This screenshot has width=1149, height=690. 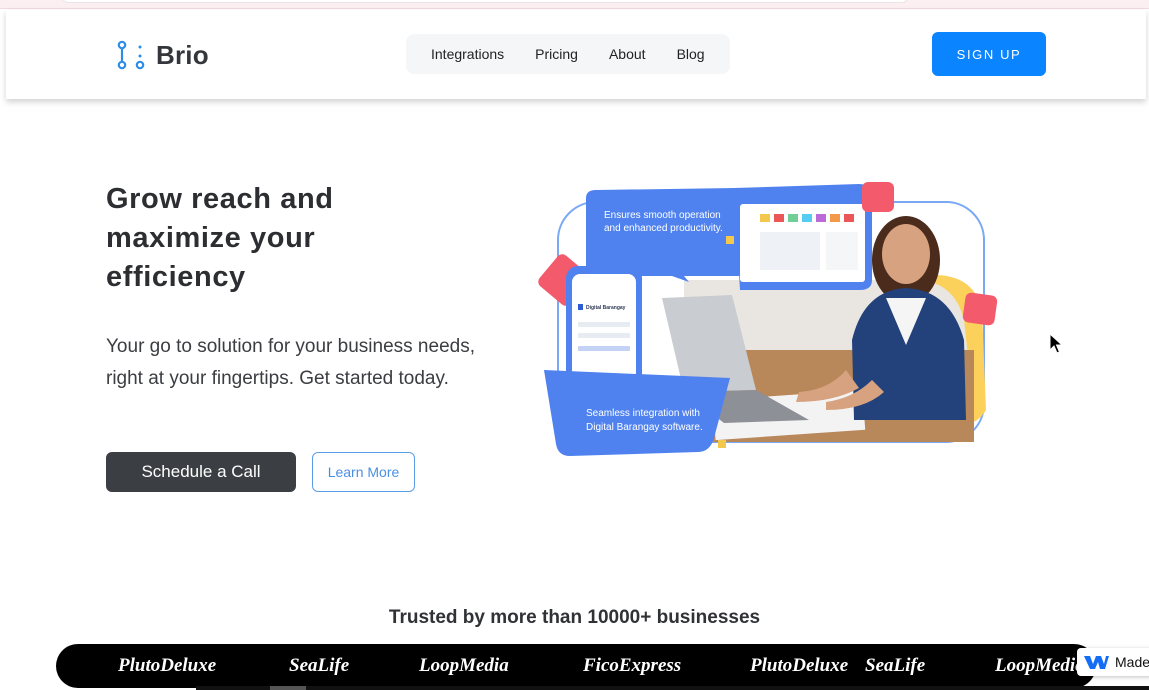 What do you see at coordinates (1096, 662) in the screenshot?
I see `webflow-icon` at bounding box center [1096, 662].